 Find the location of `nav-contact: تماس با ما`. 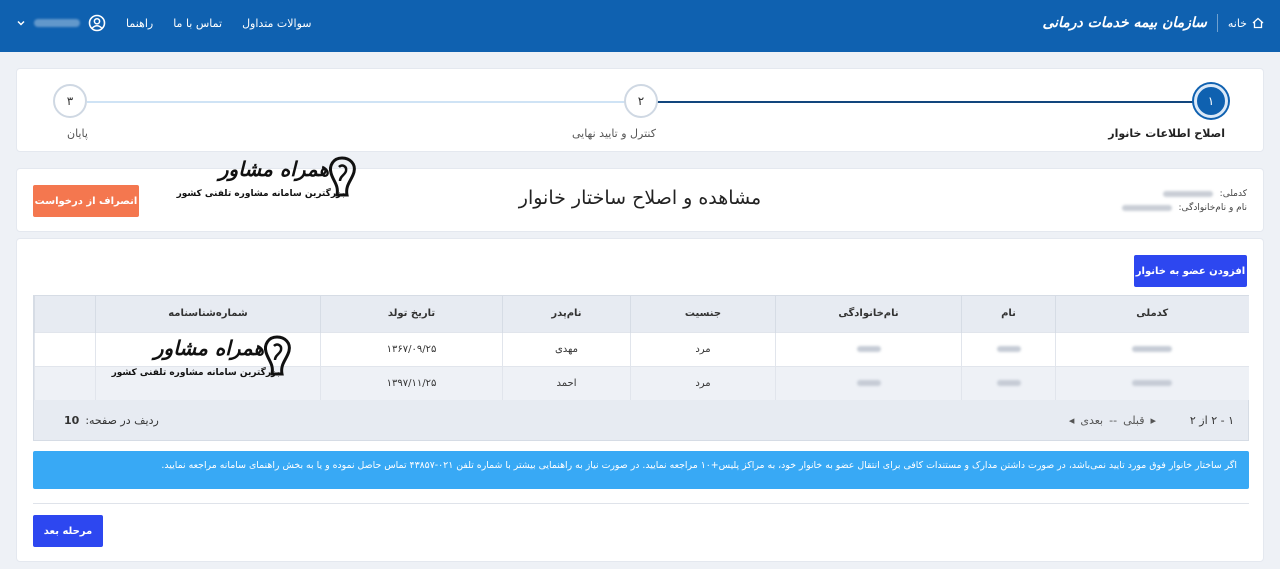

nav-contact: تماس با ما is located at coordinates (197, 23).